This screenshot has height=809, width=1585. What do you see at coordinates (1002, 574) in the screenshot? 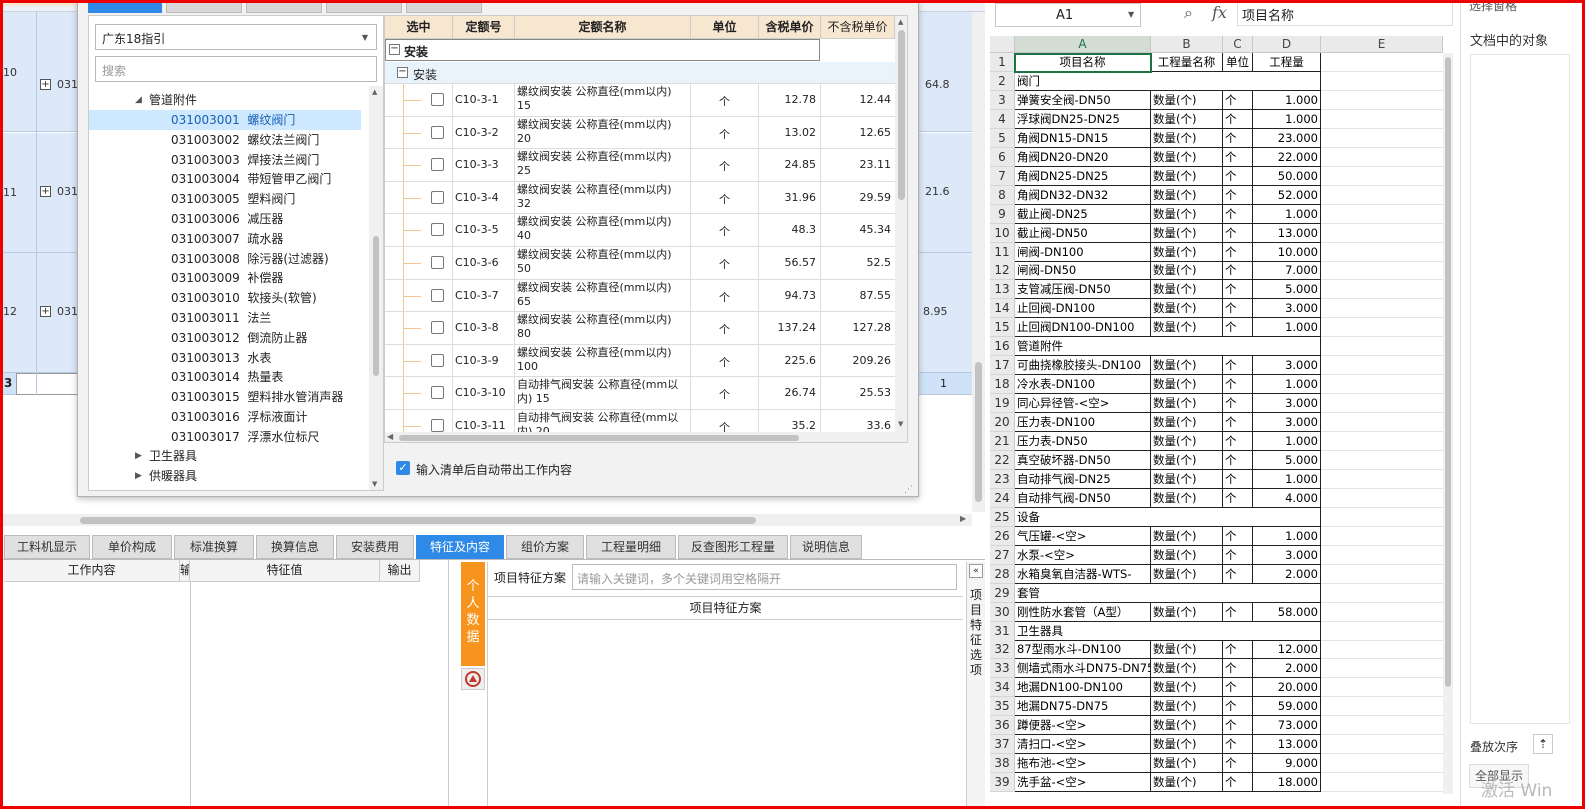
I see `row-number: 28` at bounding box center [1002, 574].